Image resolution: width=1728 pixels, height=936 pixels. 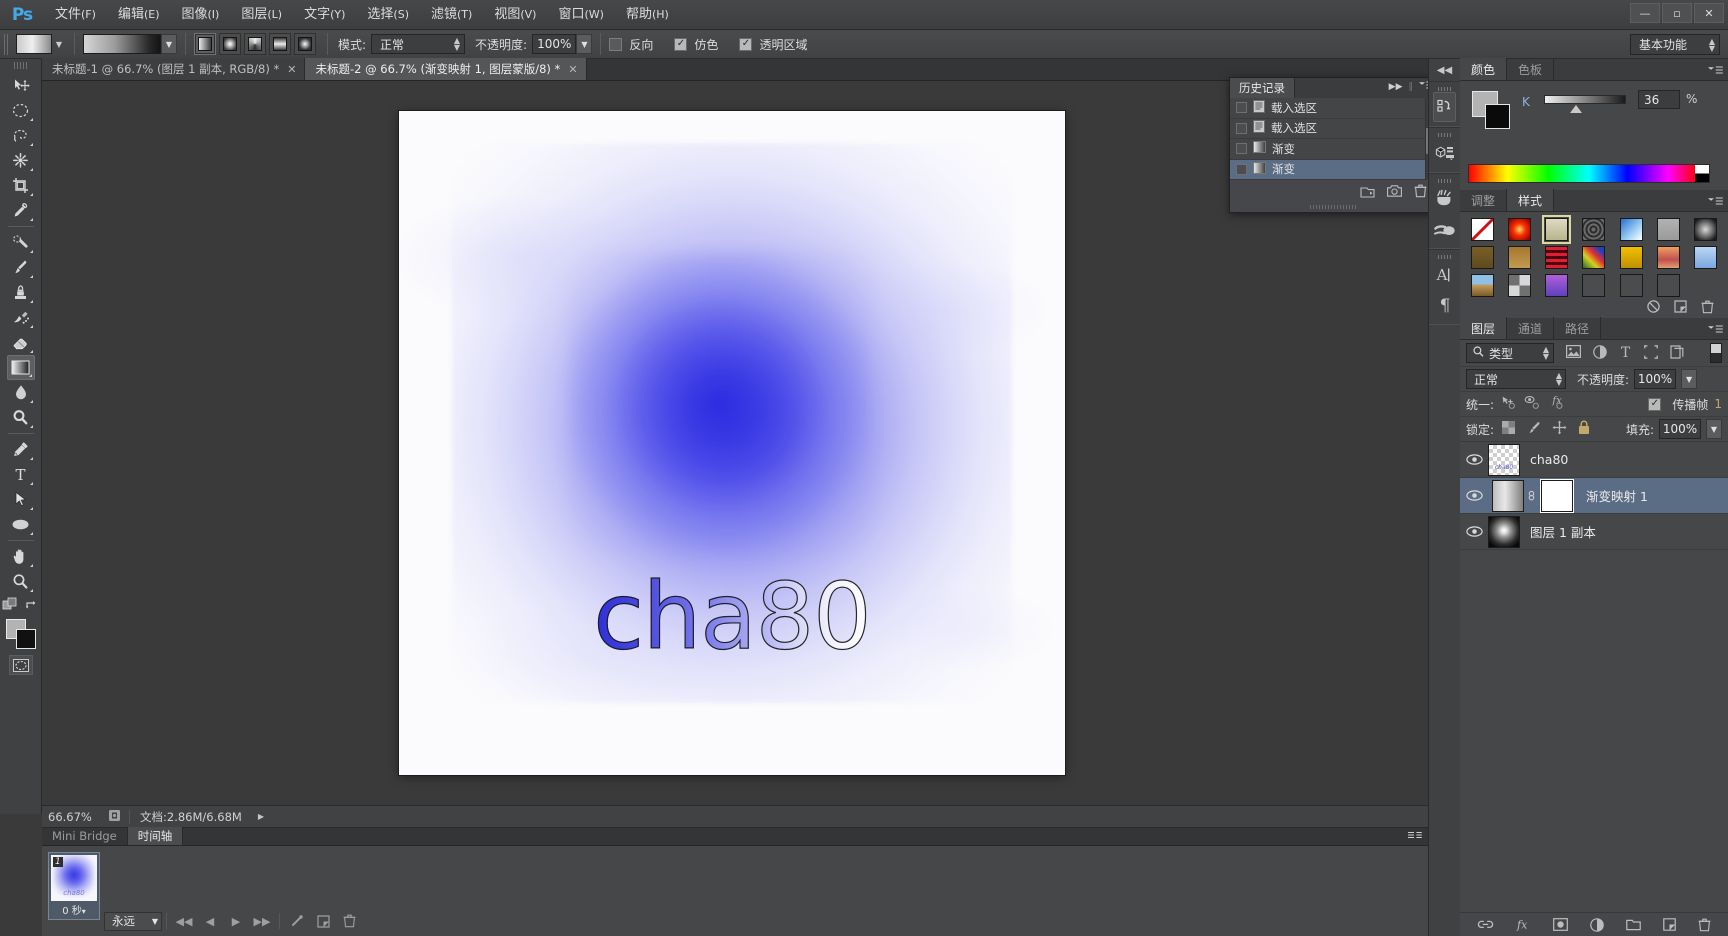 What do you see at coordinates (261, 816) in the screenshot?
I see `status-menu-arrow-icon: ▶` at bounding box center [261, 816].